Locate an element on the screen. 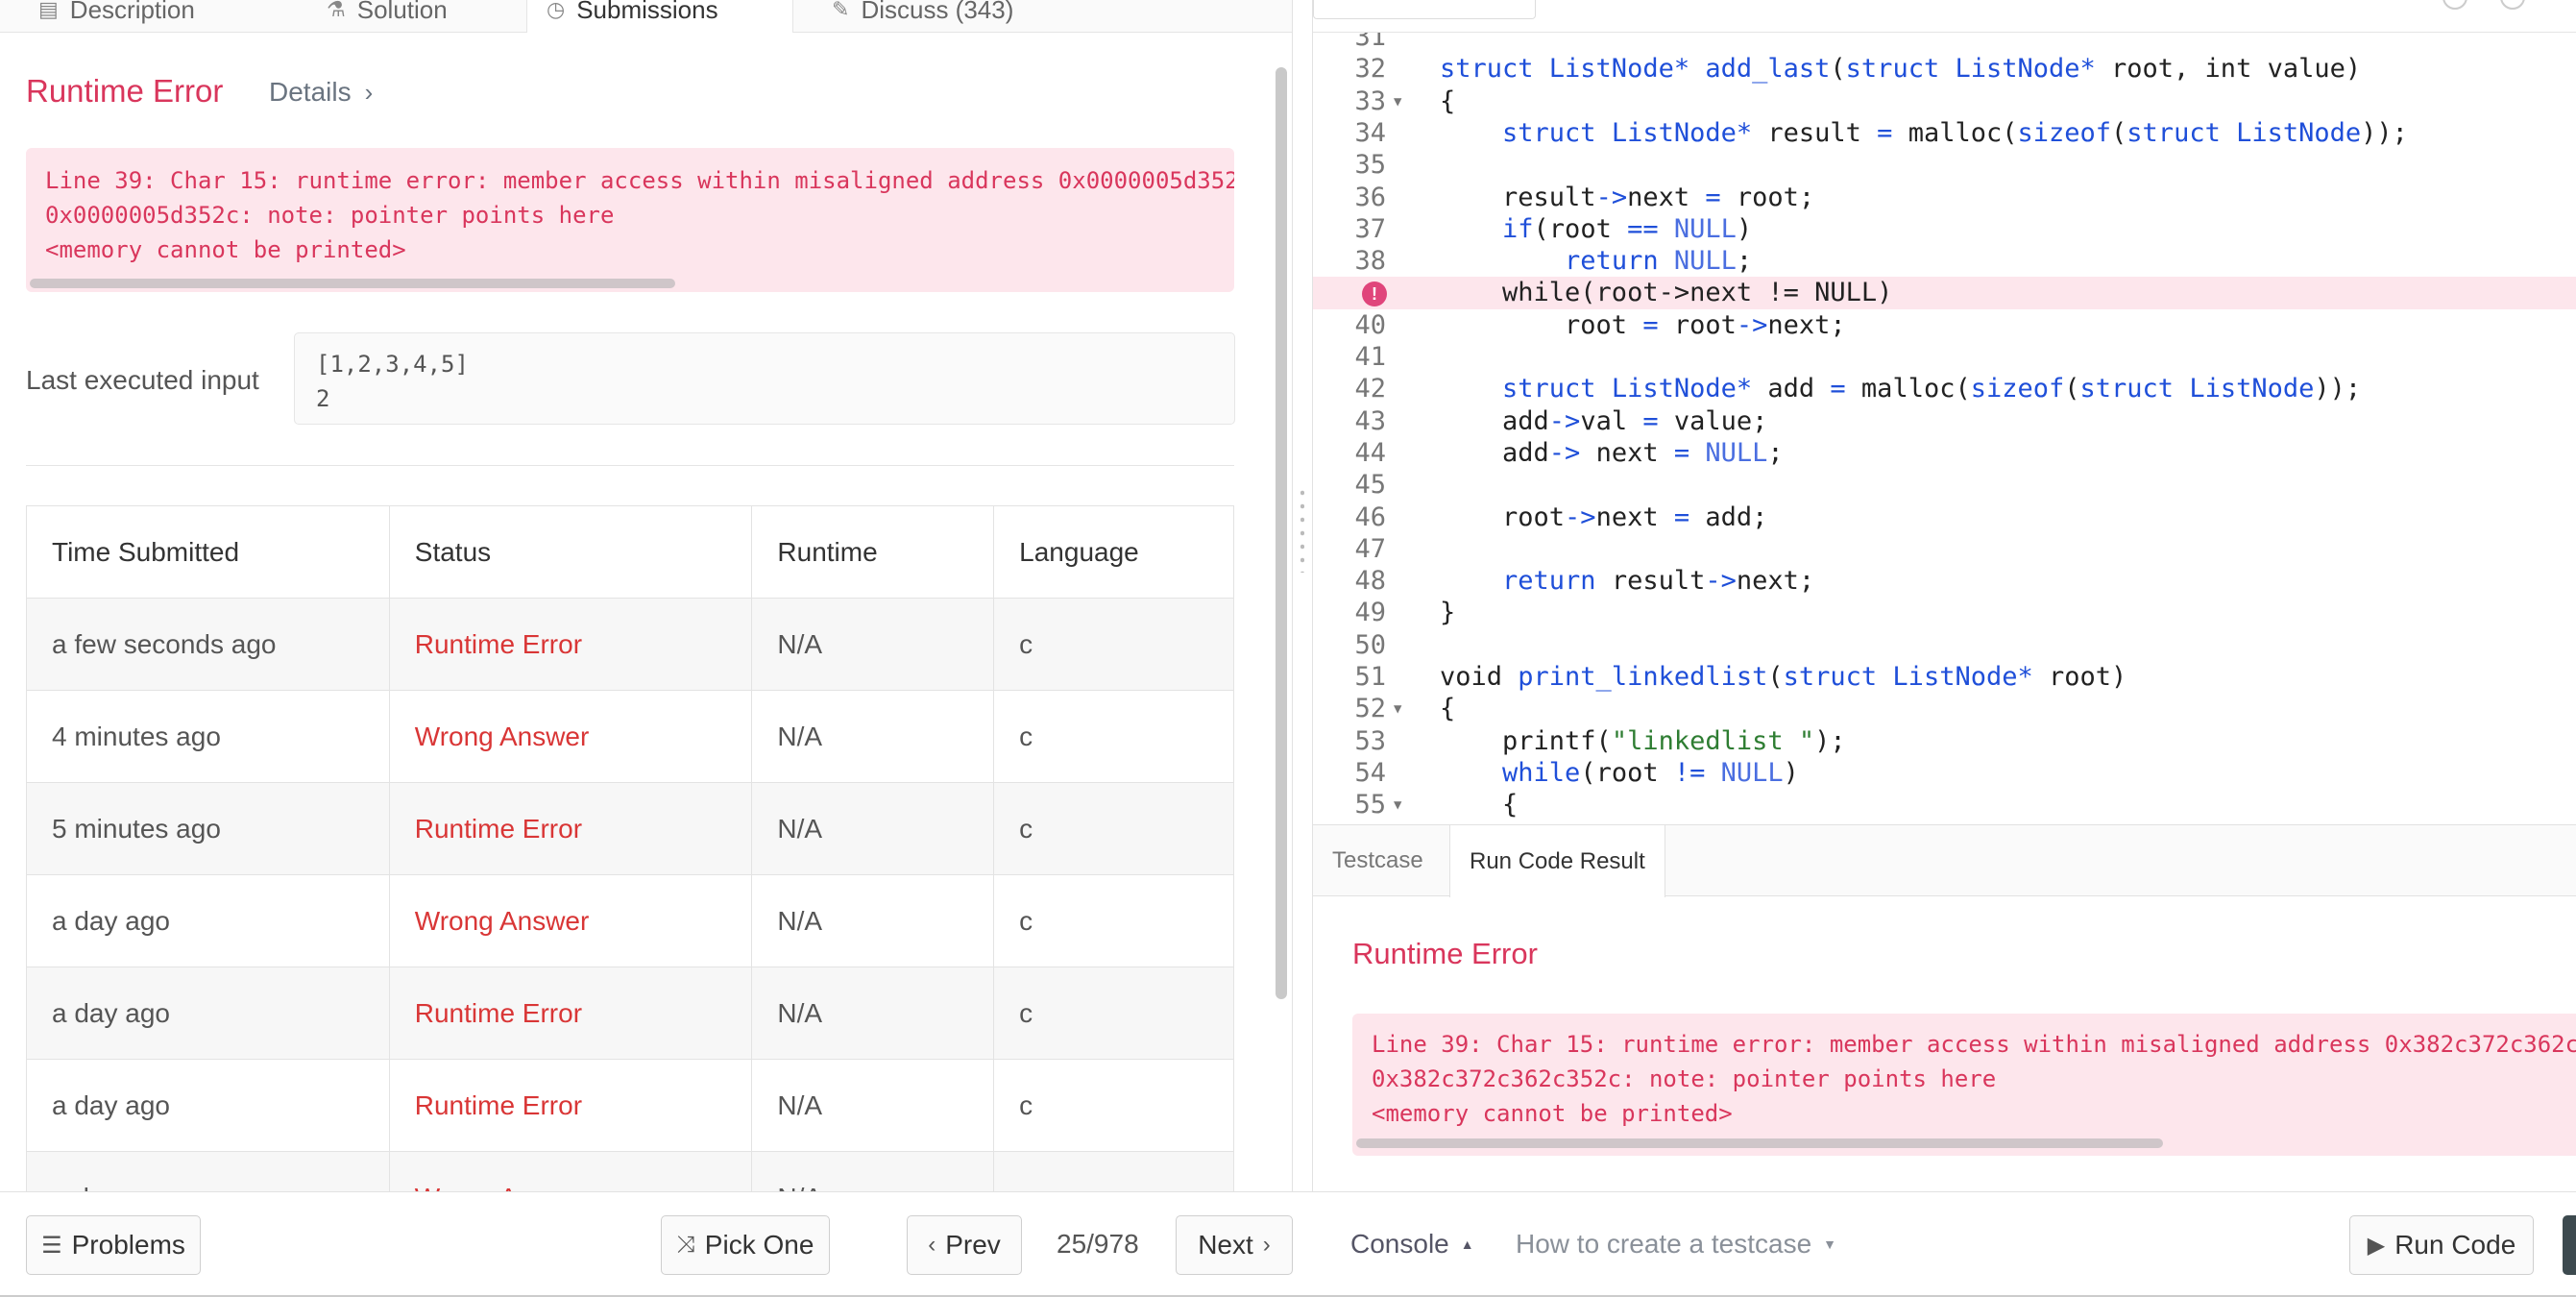 The height and width of the screenshot is (1297, 2576). problems-button: ☰ Problems is located at coordinates (113, 1245).